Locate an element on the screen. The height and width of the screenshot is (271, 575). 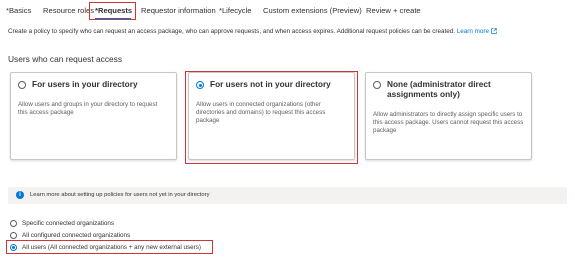
radio-specific-orgs is located at coordinates (13, 223).